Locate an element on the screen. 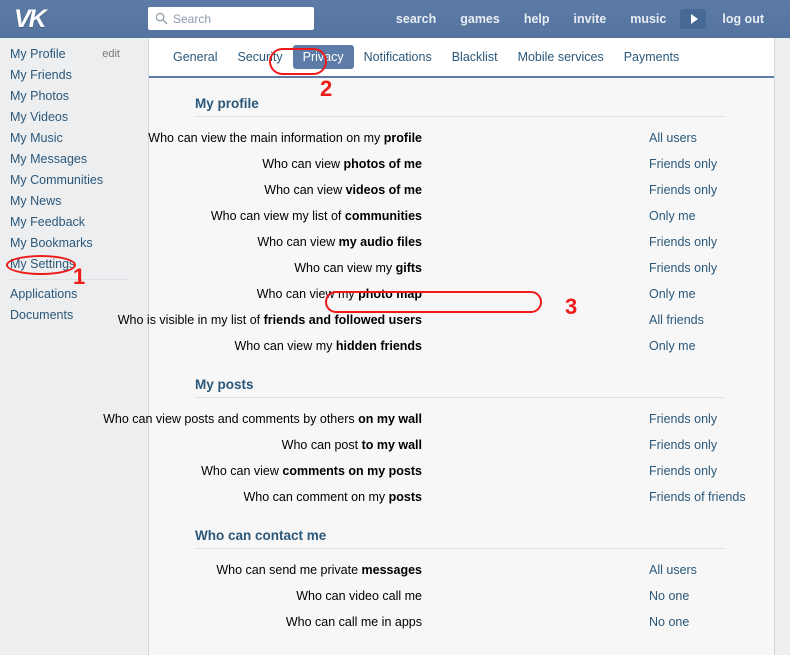  search-box is located at coordinates (231, 18).